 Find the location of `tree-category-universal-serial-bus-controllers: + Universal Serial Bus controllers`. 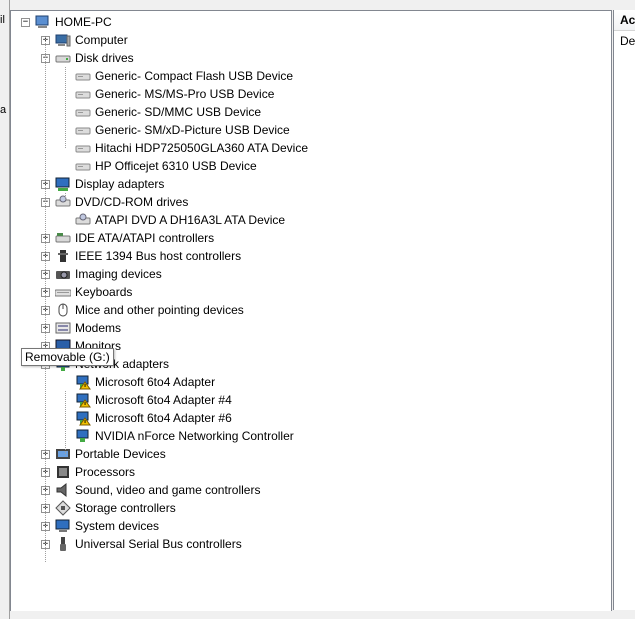

tree-category-universal-serial-bus-controllers: + Universal Serial Bus controllers is located at coordinates (142, 544).